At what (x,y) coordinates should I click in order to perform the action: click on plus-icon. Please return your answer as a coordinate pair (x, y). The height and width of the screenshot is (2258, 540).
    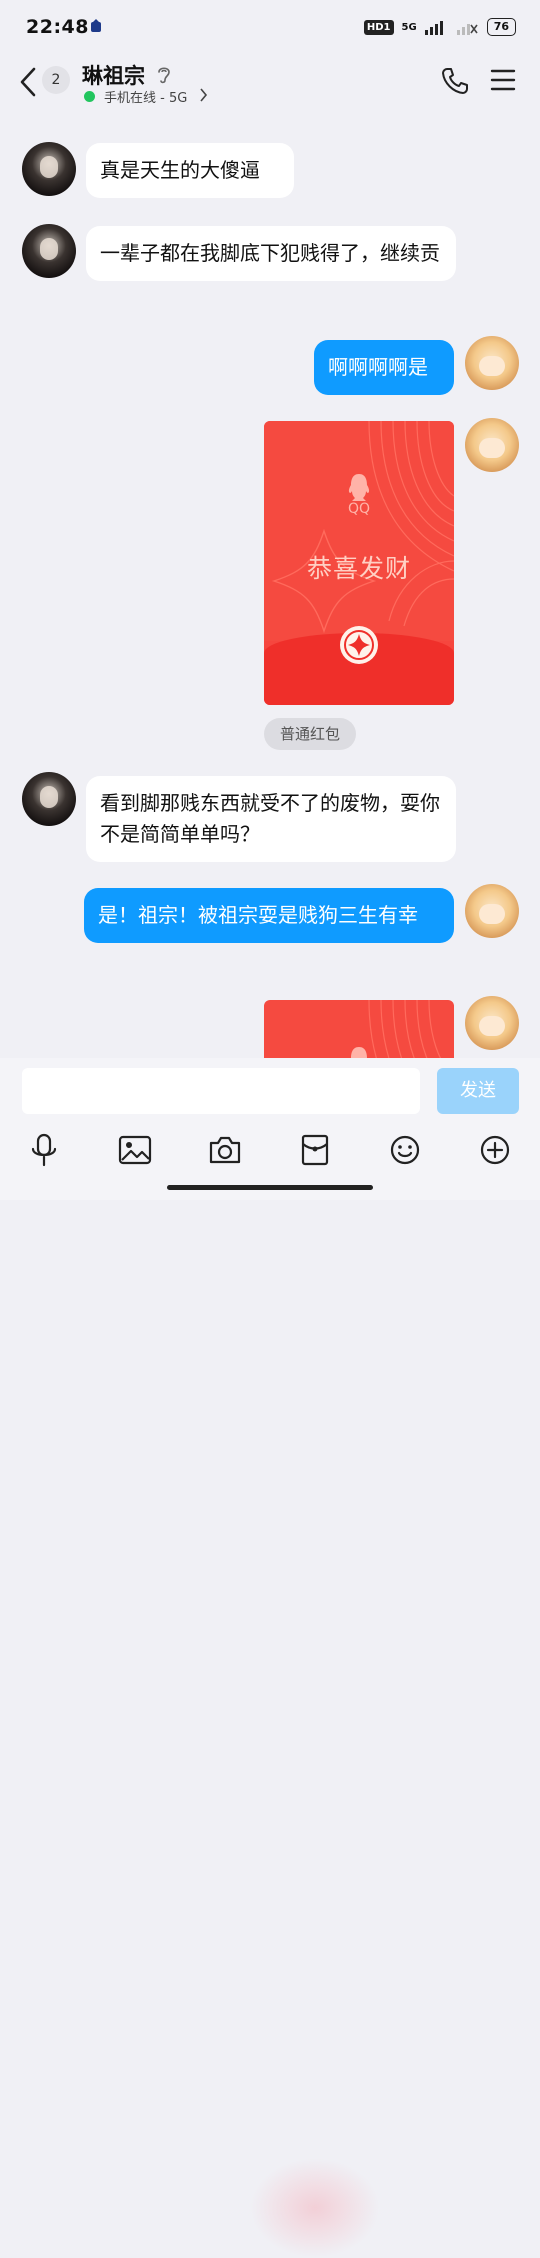
    Looking at the image, I should click on (495, 1150).